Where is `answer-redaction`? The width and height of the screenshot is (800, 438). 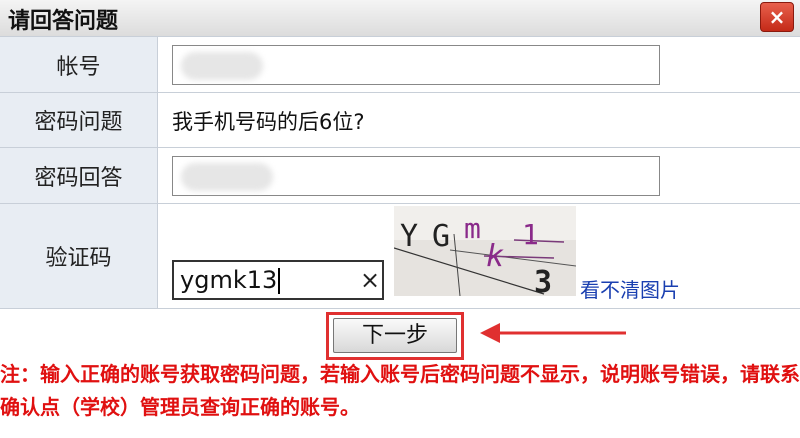 answer-redaction is located at coordinates (227, 177).